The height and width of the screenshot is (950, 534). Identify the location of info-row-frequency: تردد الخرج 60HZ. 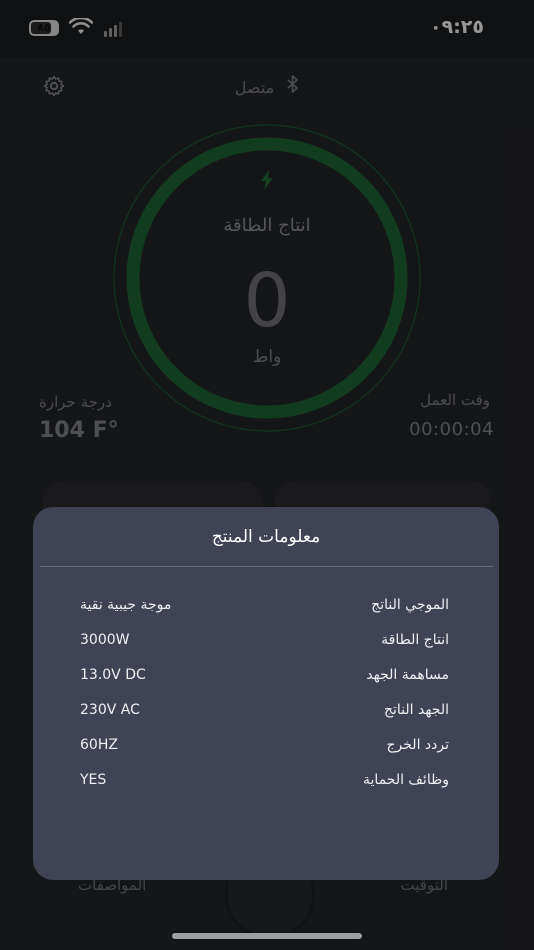
(266, 744).